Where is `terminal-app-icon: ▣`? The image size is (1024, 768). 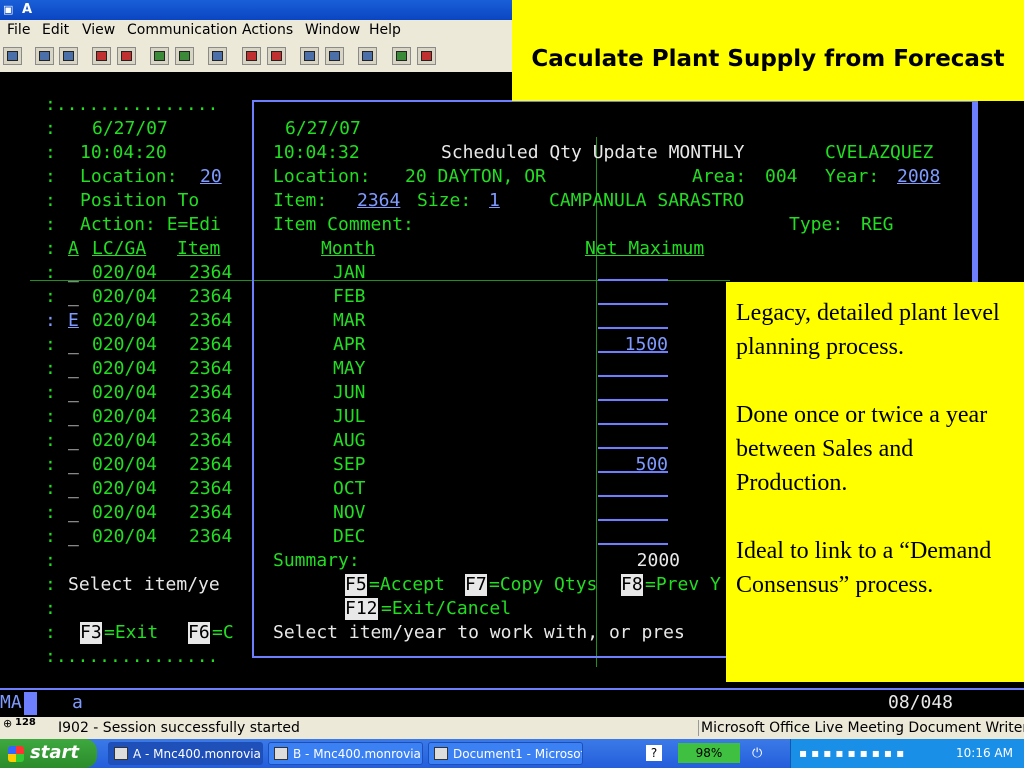
terminal-app-icon: ▣ is located at coordinates (8, 9).